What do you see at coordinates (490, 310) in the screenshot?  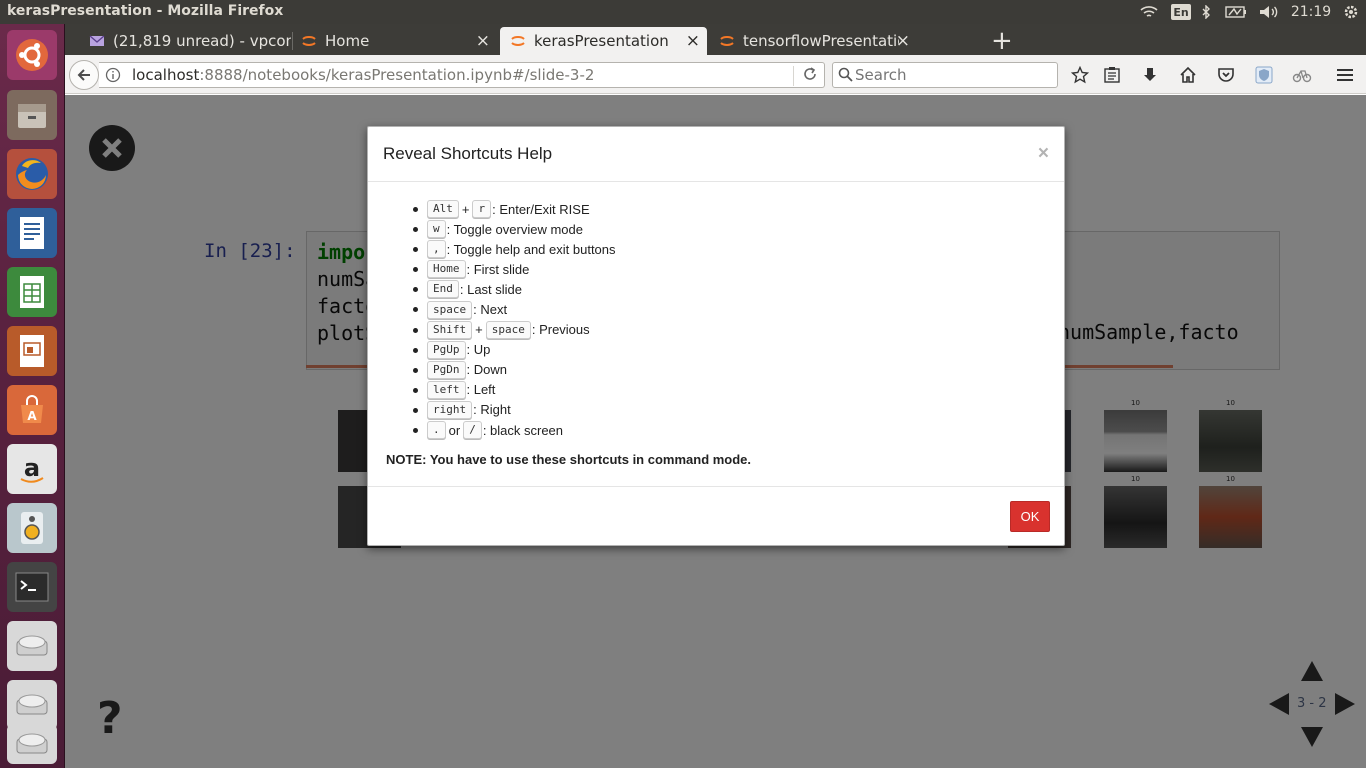 I see `shortcut-description: : Next` at bounding box center [490, 310].